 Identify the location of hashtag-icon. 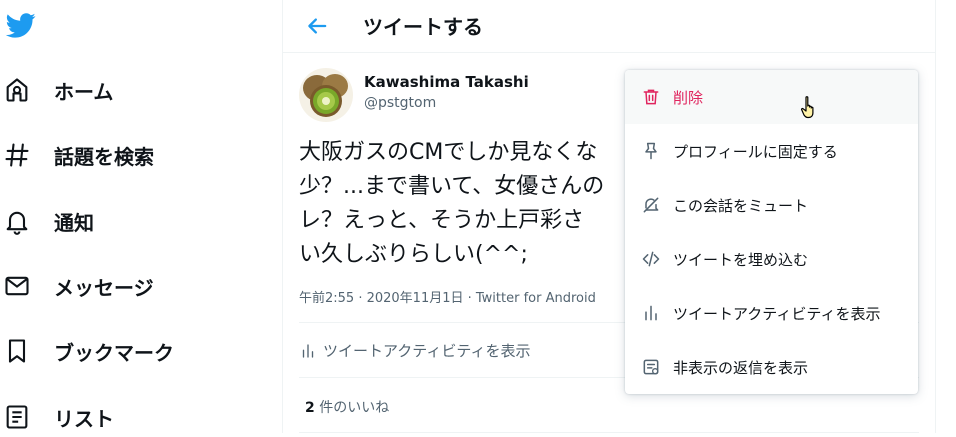
(17, 155).